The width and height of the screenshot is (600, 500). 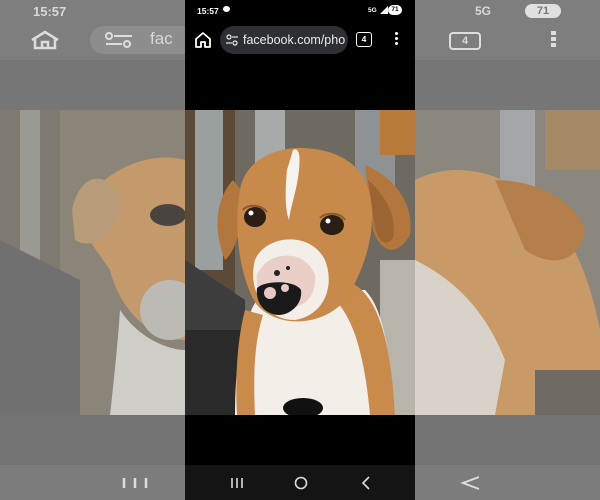 I want to click on url-text: facebook.com/pho, so click(x=294, y=41).